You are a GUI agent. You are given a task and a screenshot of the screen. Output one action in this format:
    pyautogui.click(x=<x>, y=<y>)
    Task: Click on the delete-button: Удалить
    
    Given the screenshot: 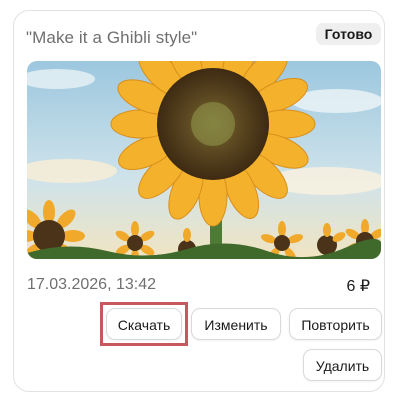 What is the action you would take?
    pyautogui.click(x=342, y=365)
    